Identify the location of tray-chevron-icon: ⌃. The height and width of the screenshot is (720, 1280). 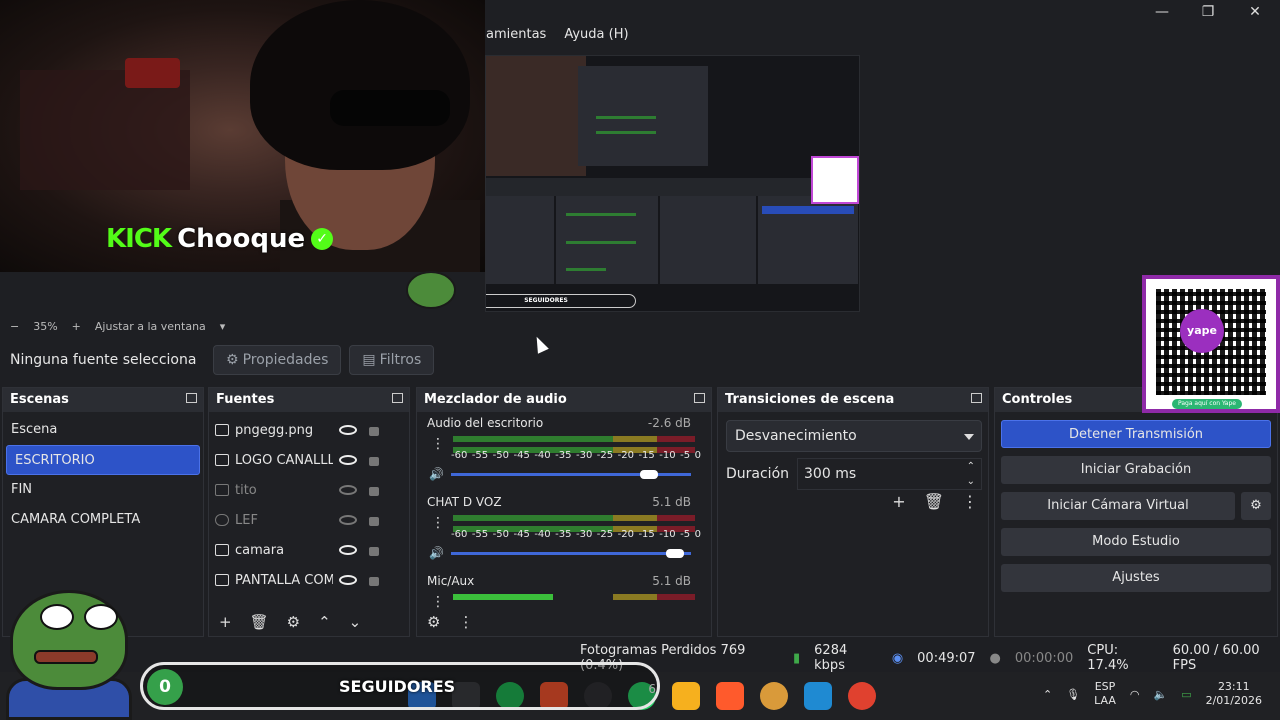
(1047, 694).